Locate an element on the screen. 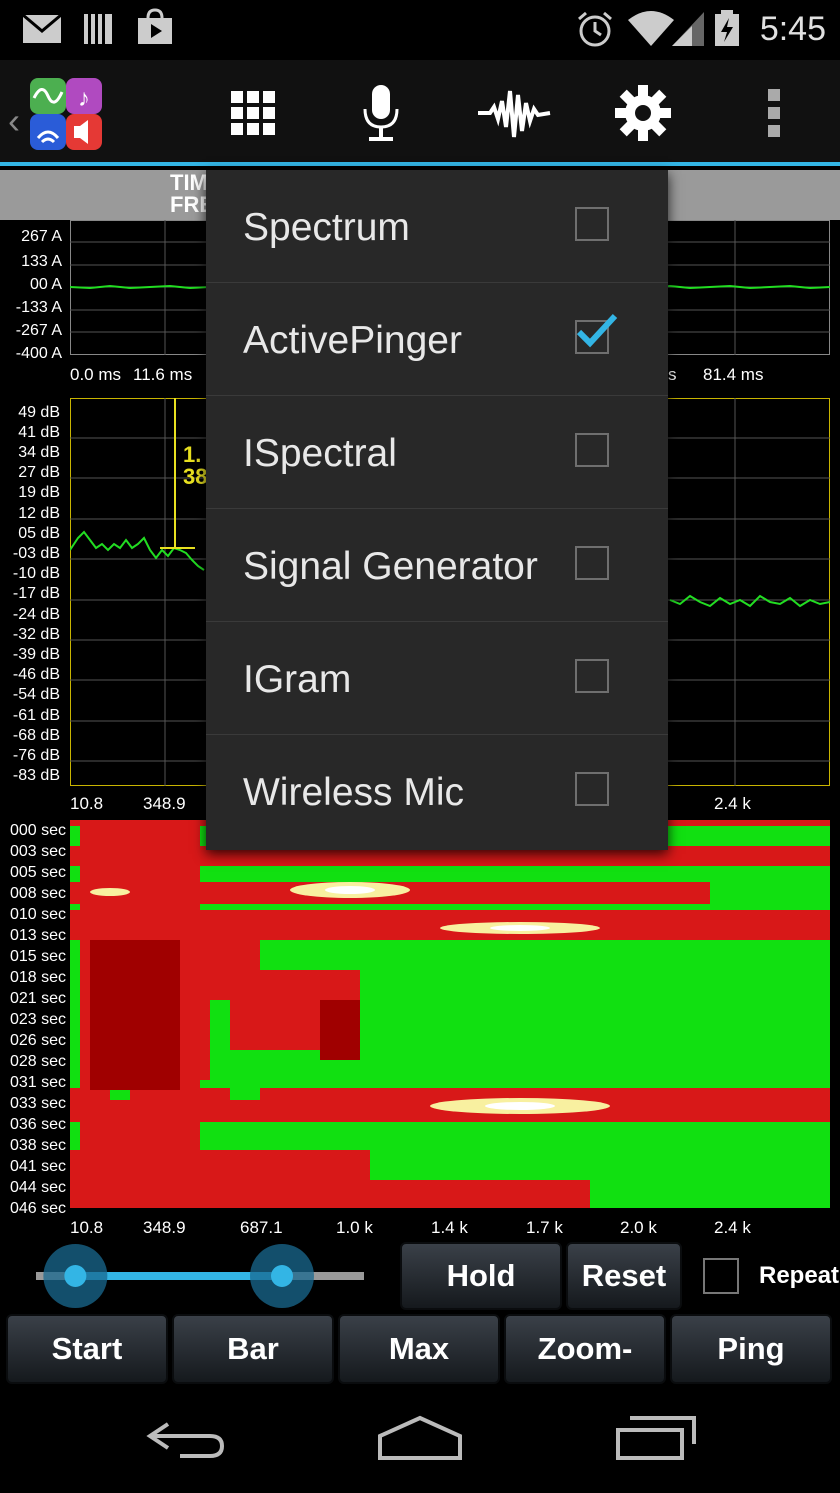 The image size is (840, 1493). menu-item-signal-generator: Signal Generator is located at coordinates (437, 565).